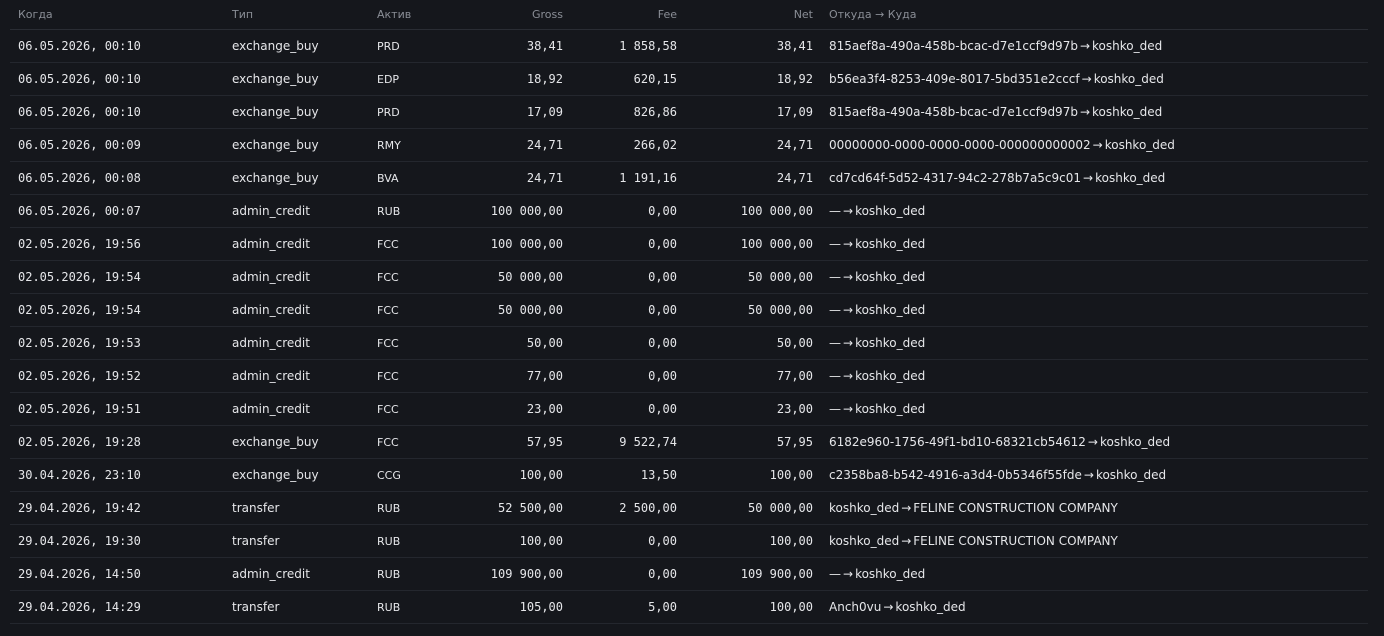 The width and height of the screenshot is (1384, 636). Describe the element at coordinates (628, 508) in the screenshot. I see `cell-fee: 2 500,00` at that location.